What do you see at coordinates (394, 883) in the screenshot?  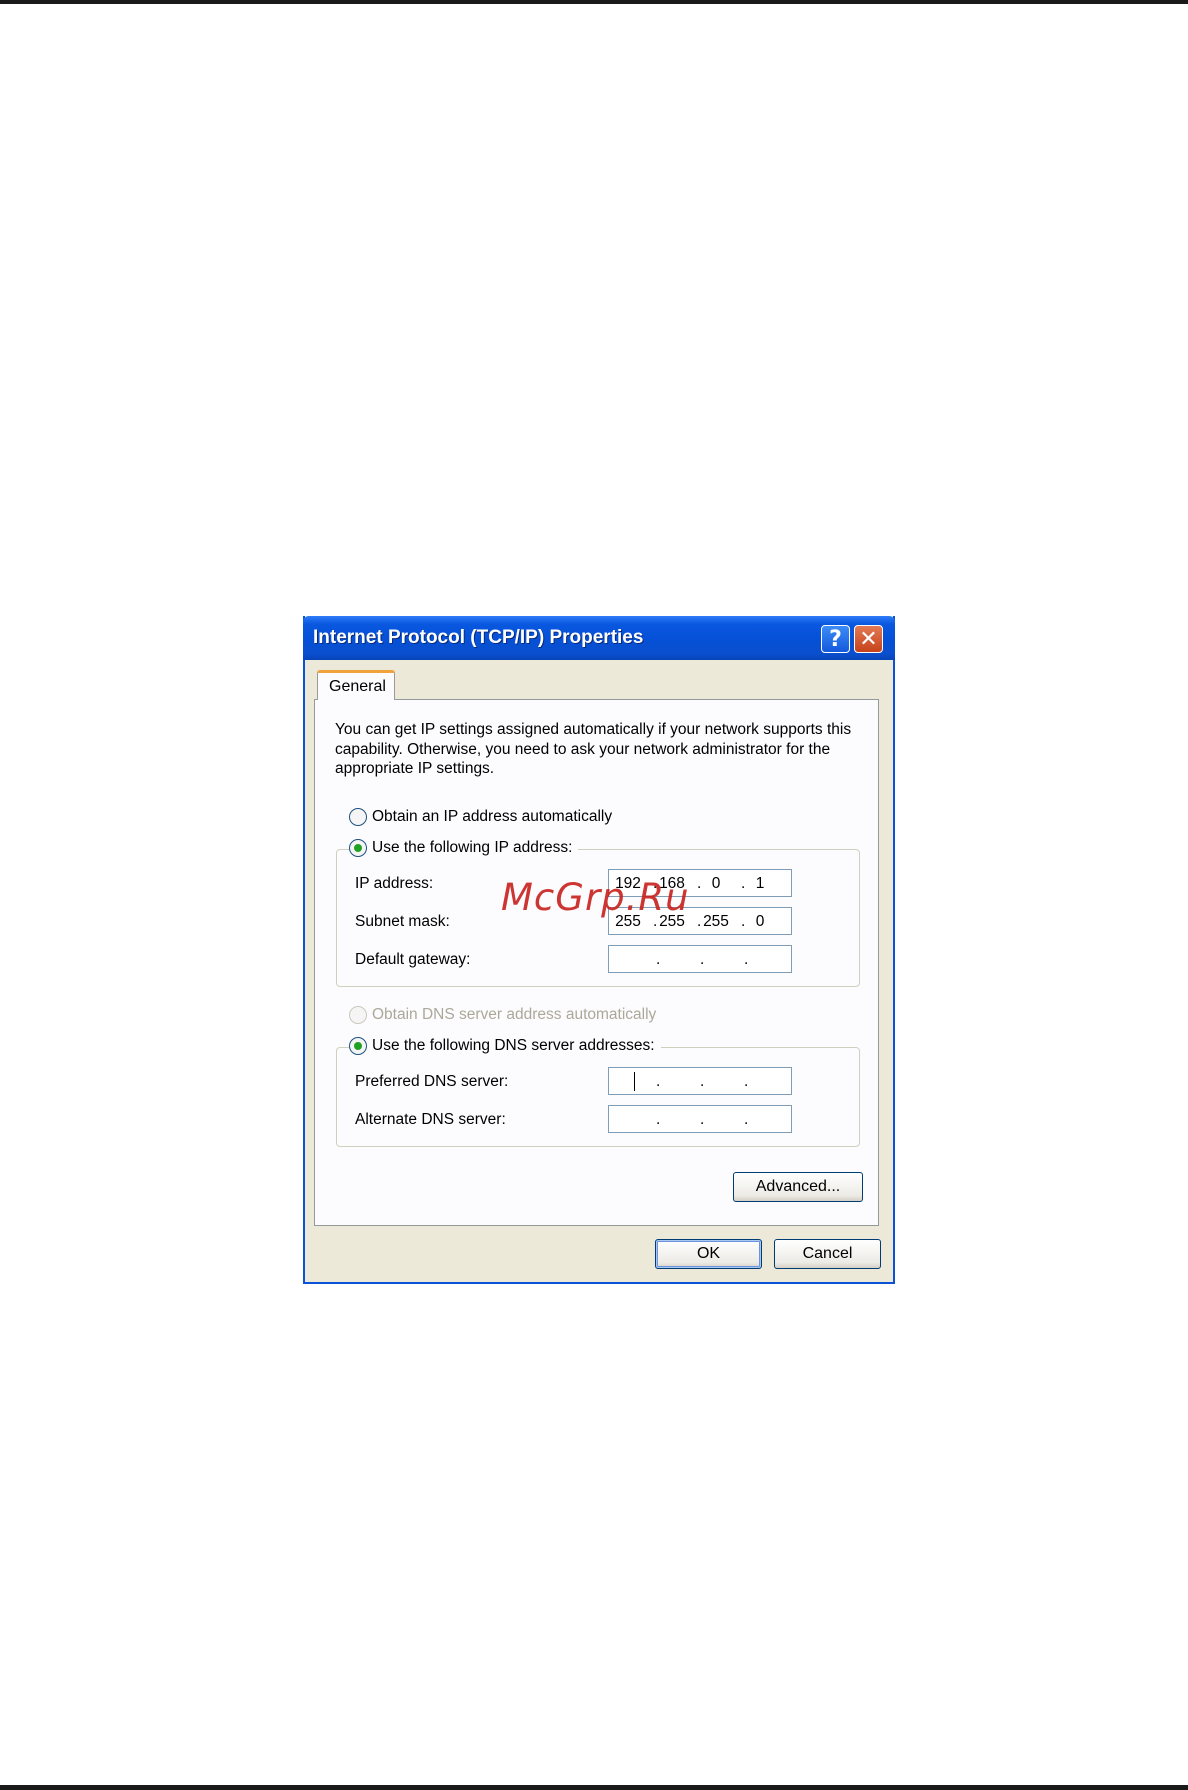 I see `ip-address-label: IP address:` at bounding box center [394, 883].